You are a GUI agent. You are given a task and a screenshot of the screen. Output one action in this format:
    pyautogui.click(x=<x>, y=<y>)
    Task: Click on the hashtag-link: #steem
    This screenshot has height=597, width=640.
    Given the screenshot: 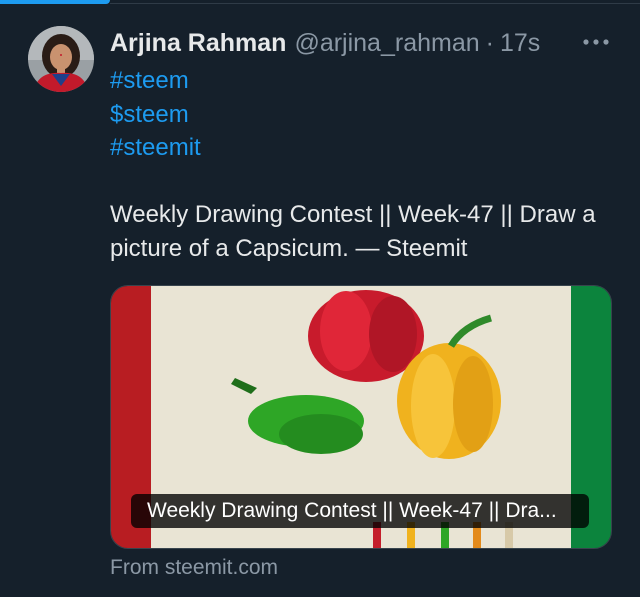 What is the action you would take?
    pyautogui.click(x=360, y=81)
    